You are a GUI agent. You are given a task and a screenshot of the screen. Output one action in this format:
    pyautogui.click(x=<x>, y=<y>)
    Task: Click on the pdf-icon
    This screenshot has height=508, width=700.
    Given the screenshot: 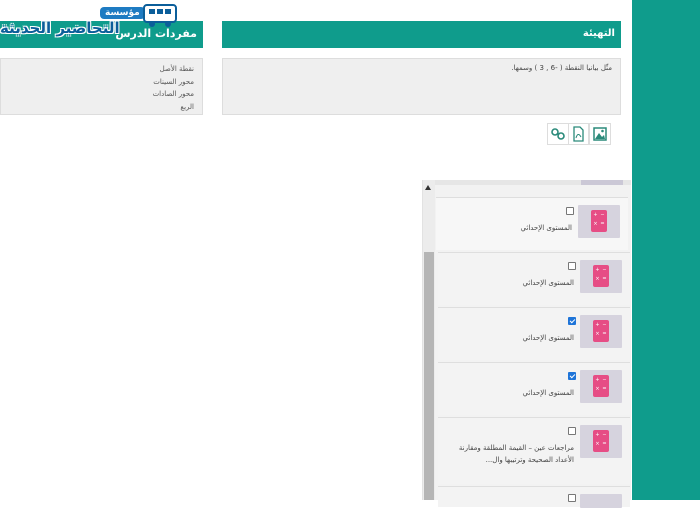 What is the action you would take?
    pyautogui.click(x=578, y=134)
    